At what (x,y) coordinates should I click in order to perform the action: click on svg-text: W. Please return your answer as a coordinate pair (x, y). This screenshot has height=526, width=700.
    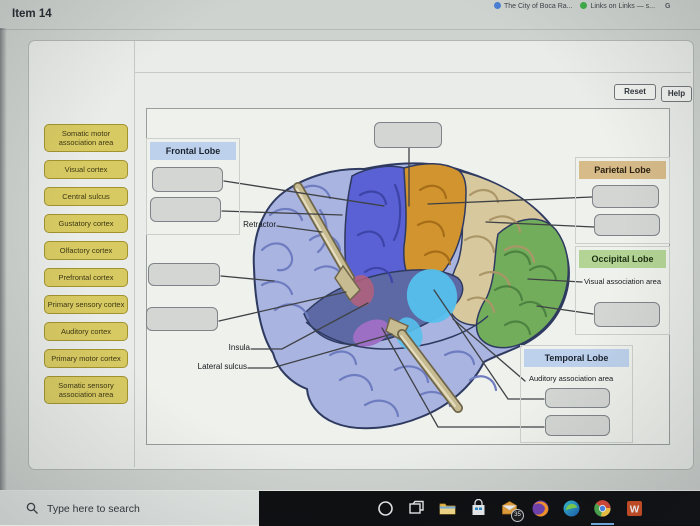
    Looking at the image, I should click on (635, 510).